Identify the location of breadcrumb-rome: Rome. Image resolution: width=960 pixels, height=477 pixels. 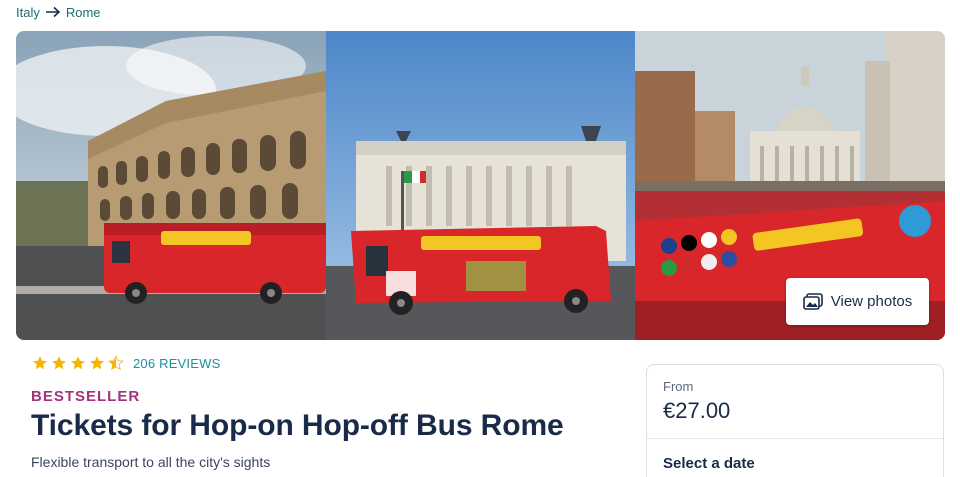
(83, 12).